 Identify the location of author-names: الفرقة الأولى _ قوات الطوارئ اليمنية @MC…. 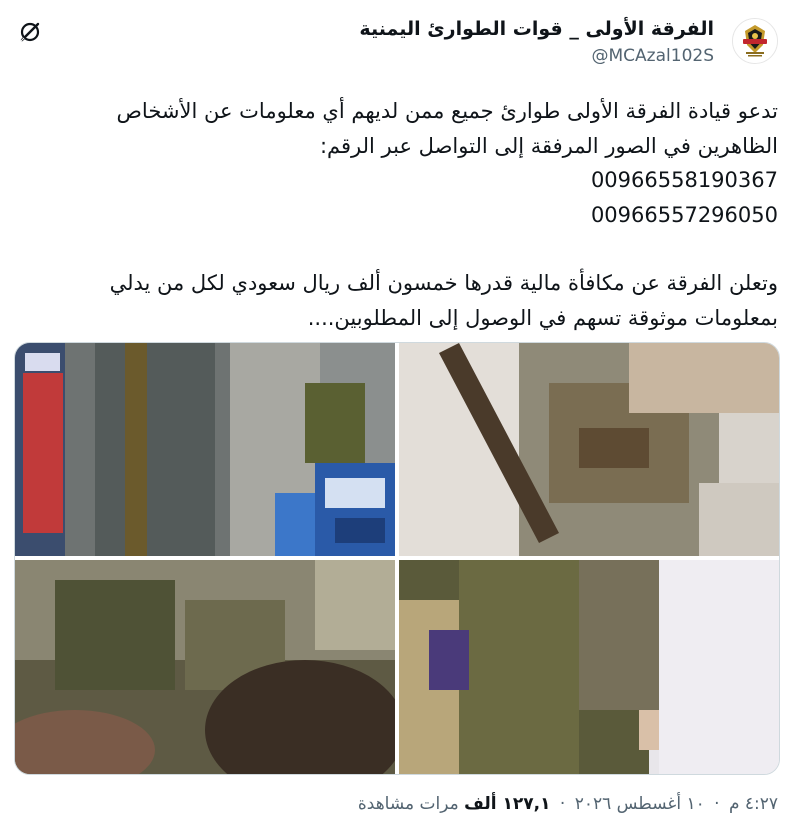
(536, 42).